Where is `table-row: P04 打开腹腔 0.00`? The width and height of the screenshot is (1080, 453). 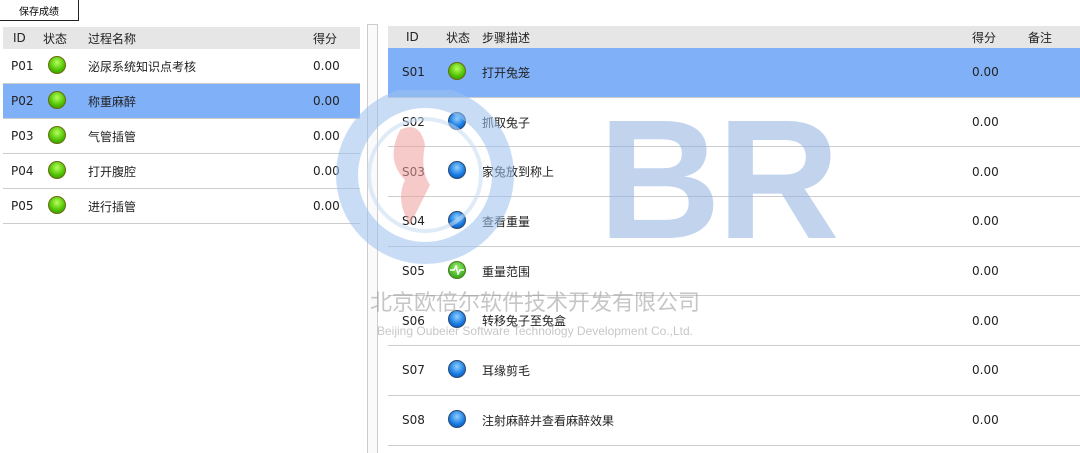
table-row: P04 打开腹腔 0.00 is located at coordinates (181, 171).